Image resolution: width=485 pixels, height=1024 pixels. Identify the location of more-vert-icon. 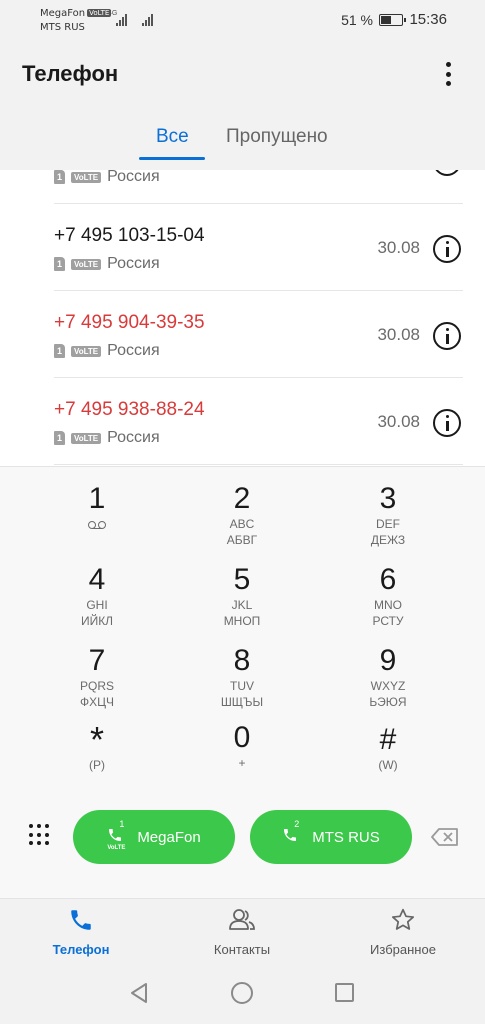
(448, 74).